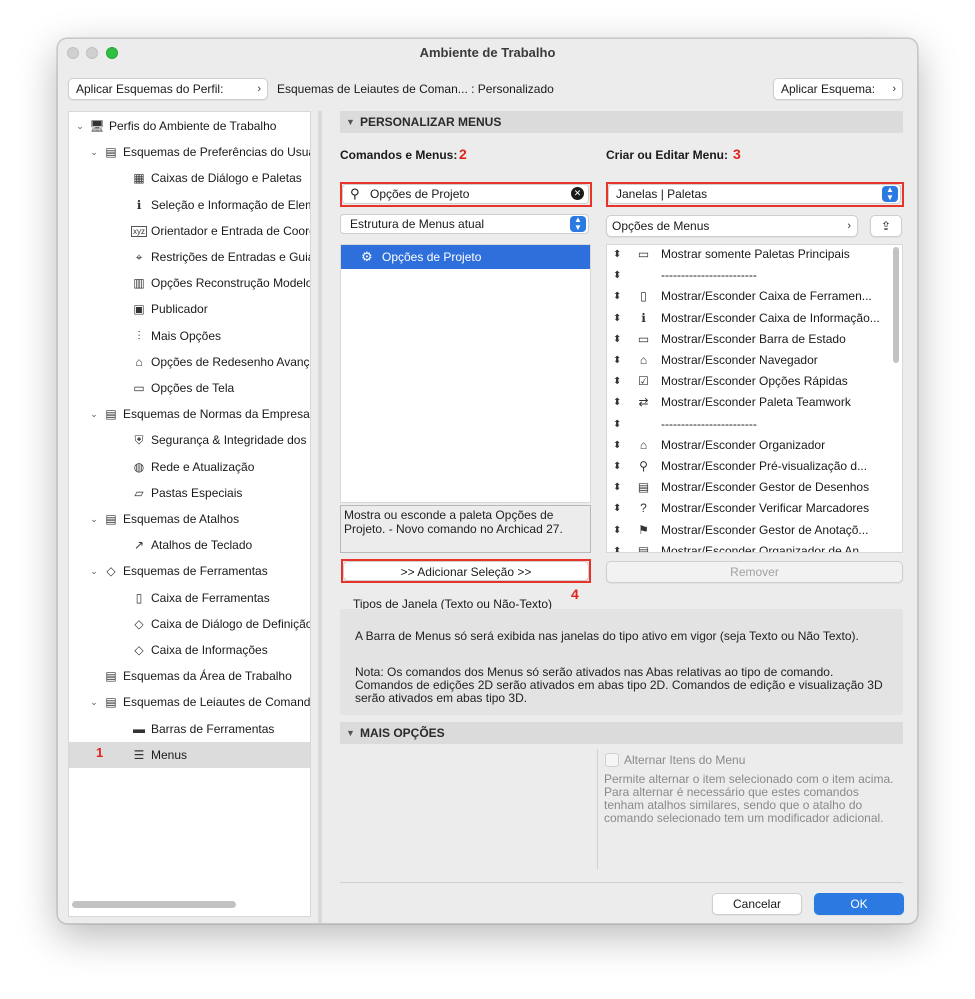 This screenshot has height=999, width=975. I want to click on menu-structure-select: Estrutura de Menus atual ▲ ▼, so click(464, 224).